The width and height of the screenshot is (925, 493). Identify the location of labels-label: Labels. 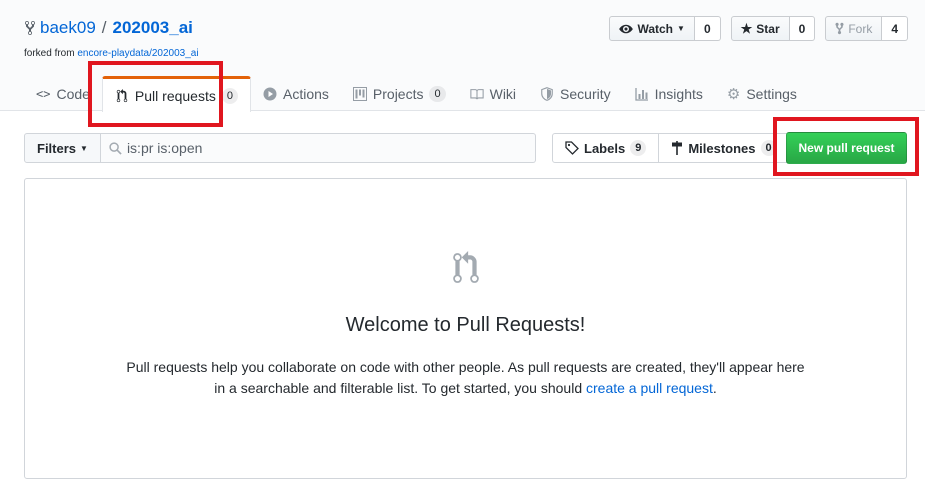
(605, 148).